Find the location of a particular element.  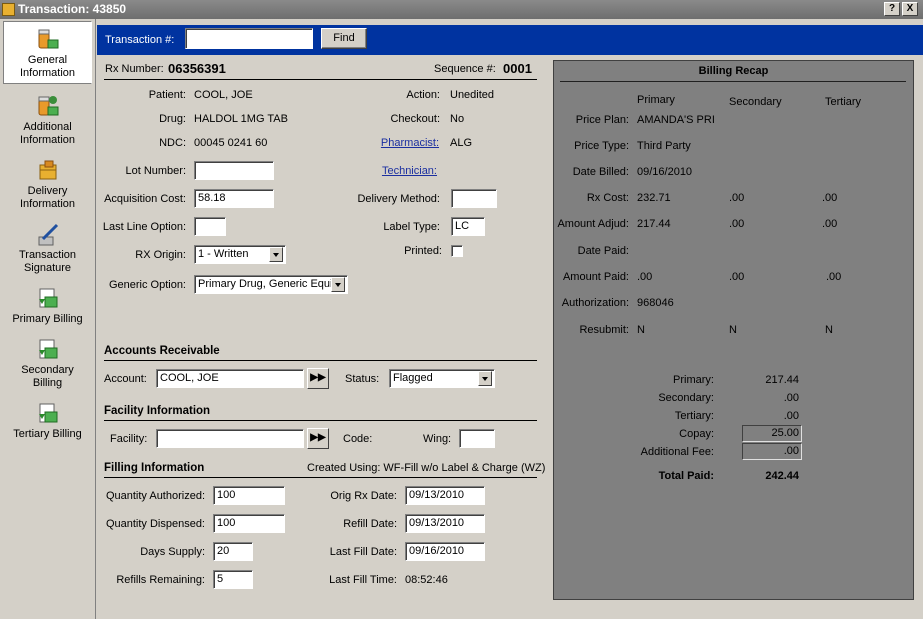

rx-origin-value: 1 - Written is located at coordinates (223, 254).